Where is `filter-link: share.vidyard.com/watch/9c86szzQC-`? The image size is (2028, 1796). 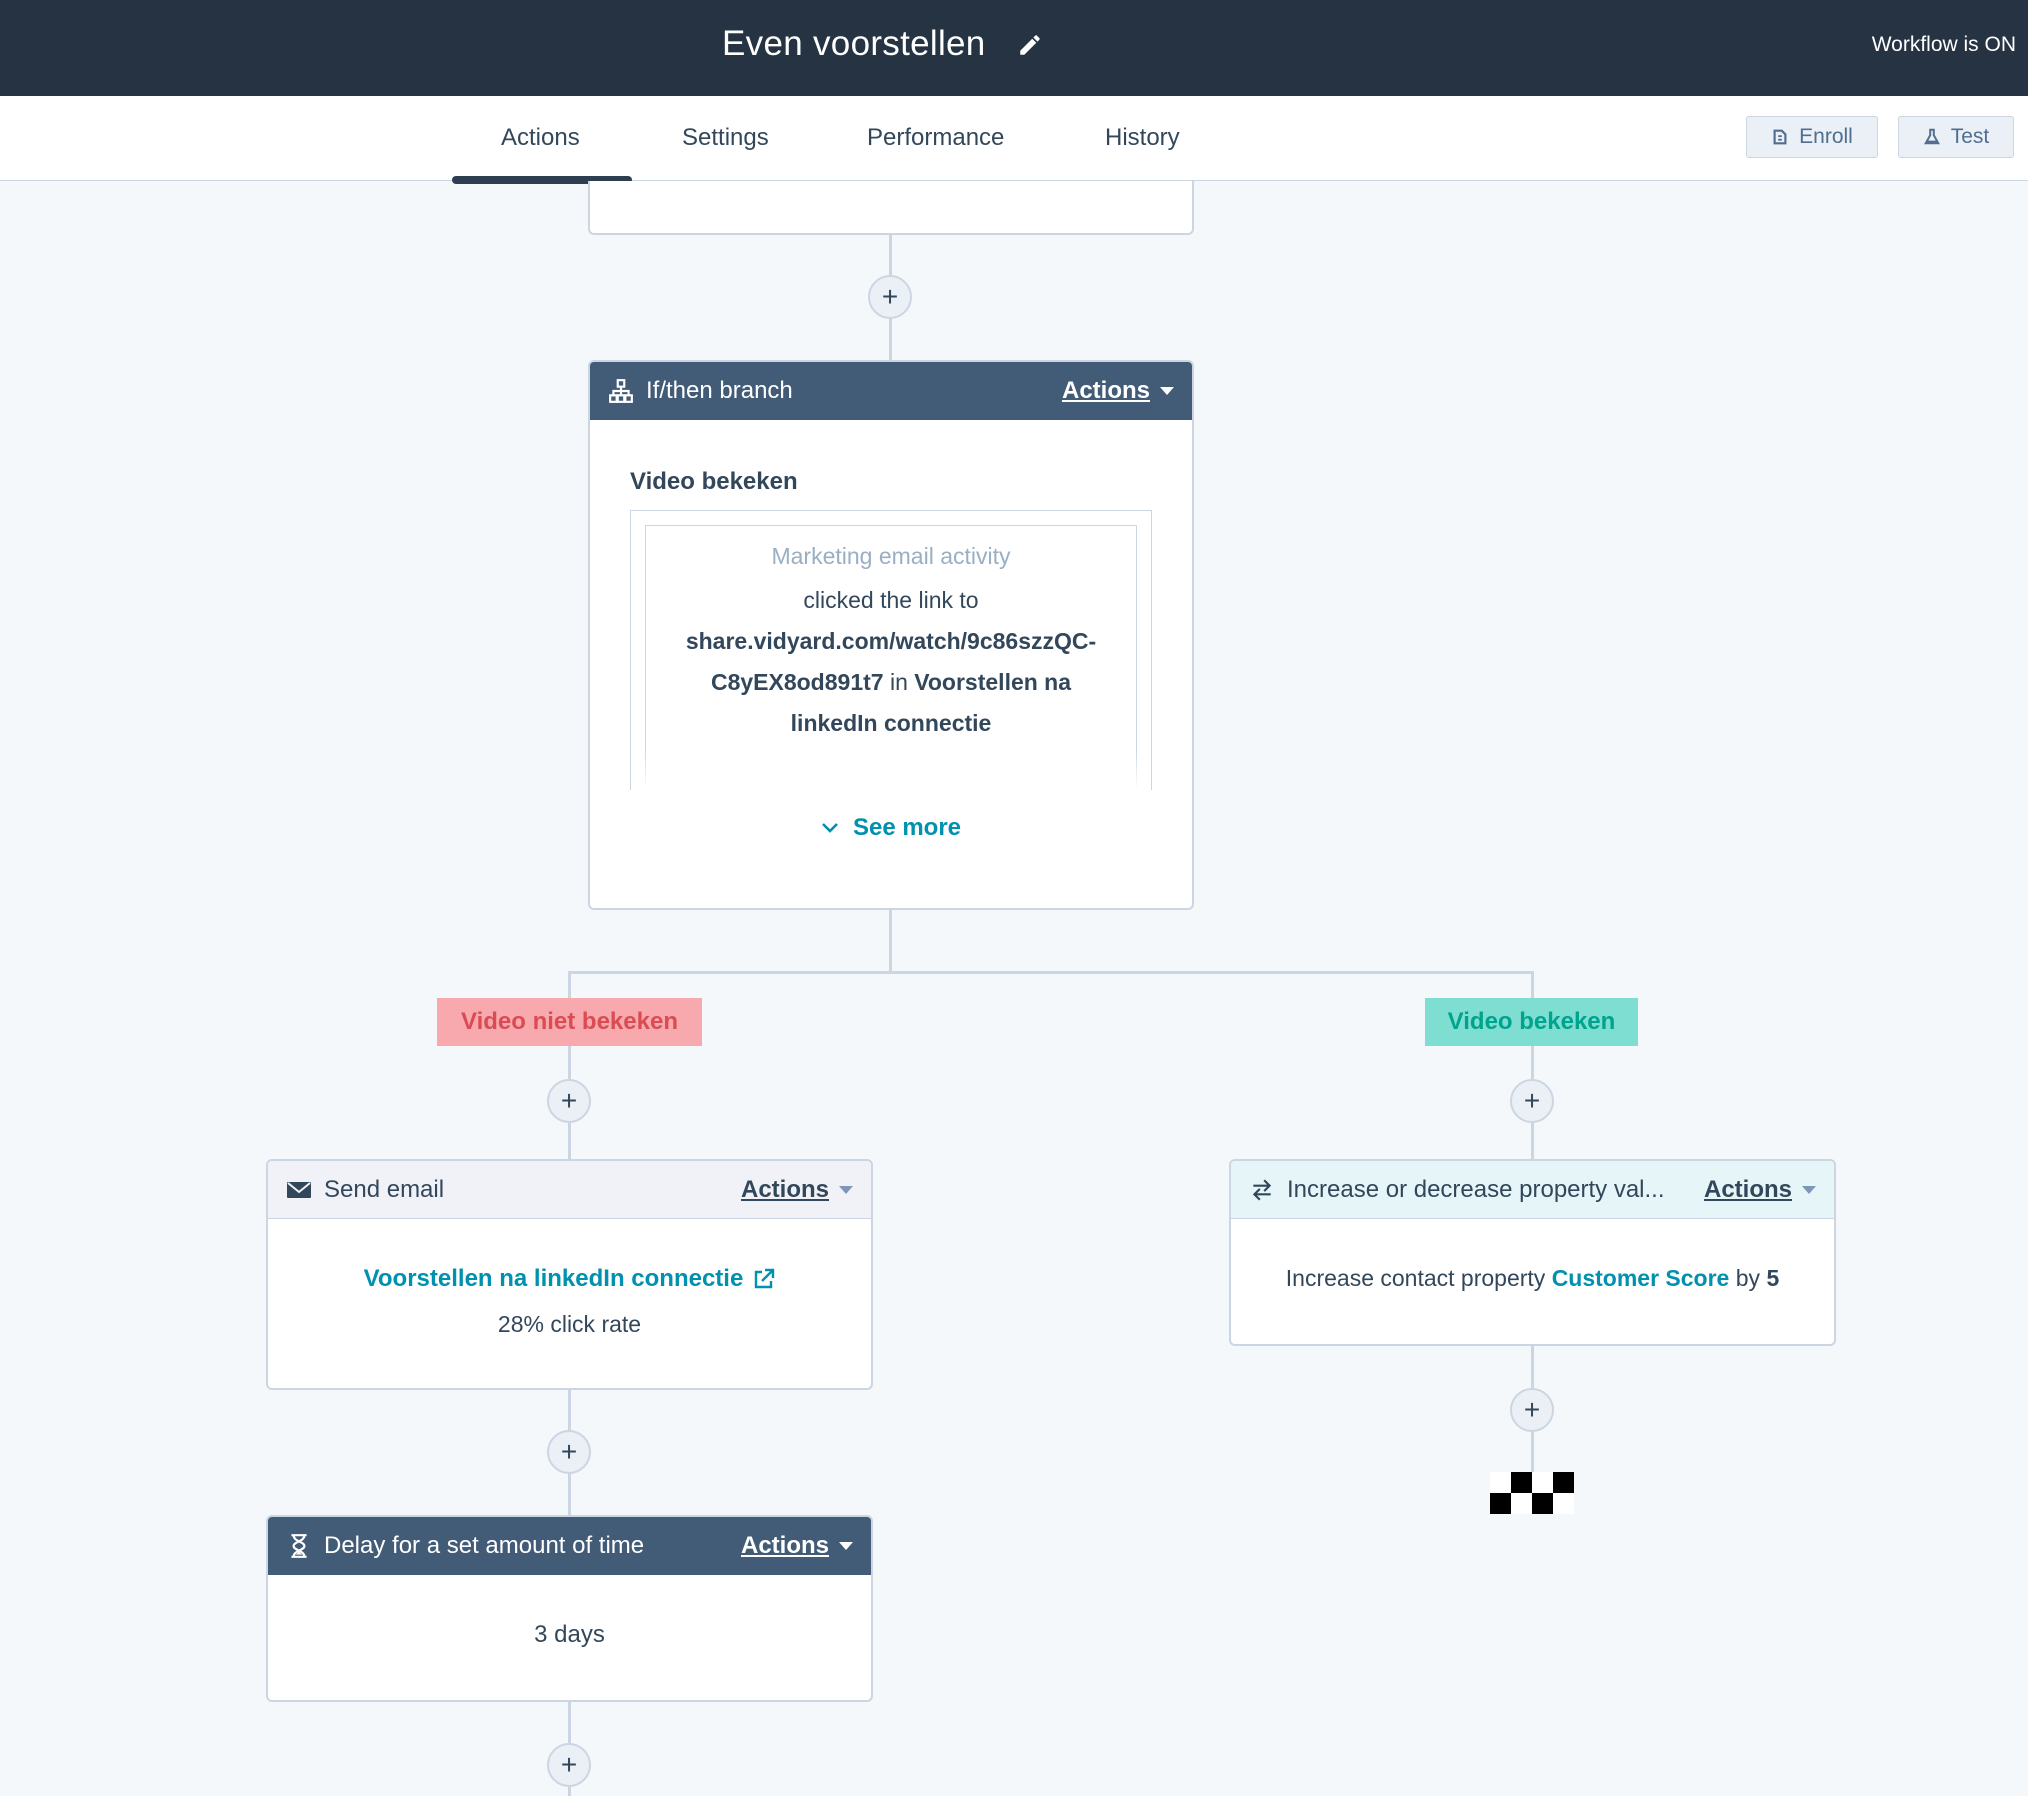
filter-link: share.vidyard.com/watch/9c86szzQC- is located at coordinates (891, 641).